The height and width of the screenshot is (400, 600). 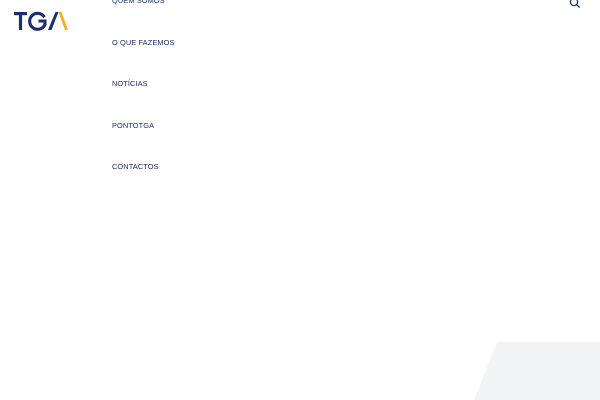 I want to click on search-button, so click(x=575, y=5).